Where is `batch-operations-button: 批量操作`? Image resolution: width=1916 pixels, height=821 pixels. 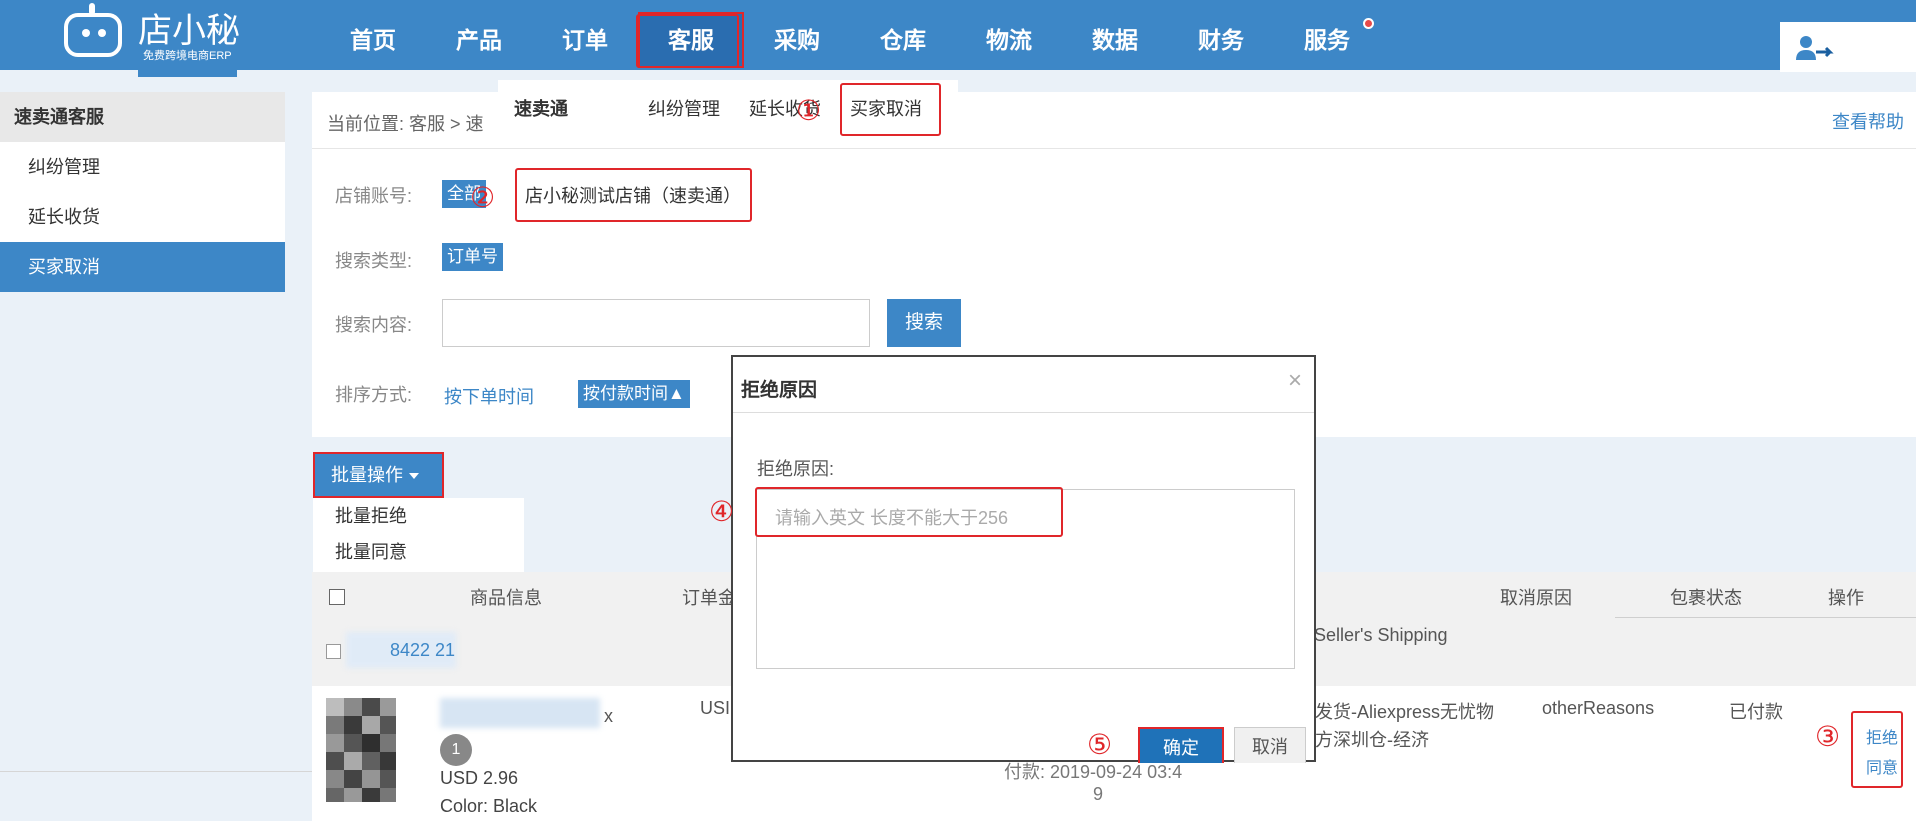
batch-operations-button: 批量操作 is located at coordinates (378, 475).